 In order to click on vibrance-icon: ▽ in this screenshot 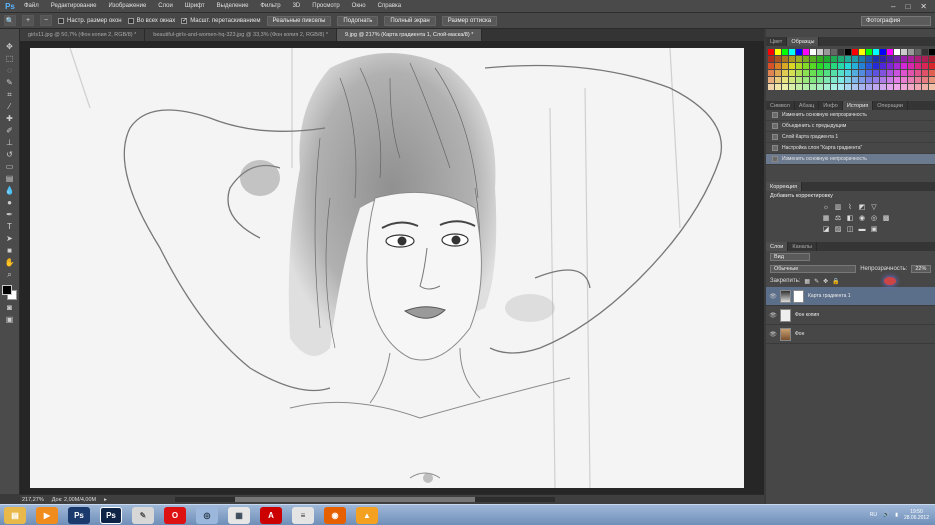, I will do `click(874, 207)`.